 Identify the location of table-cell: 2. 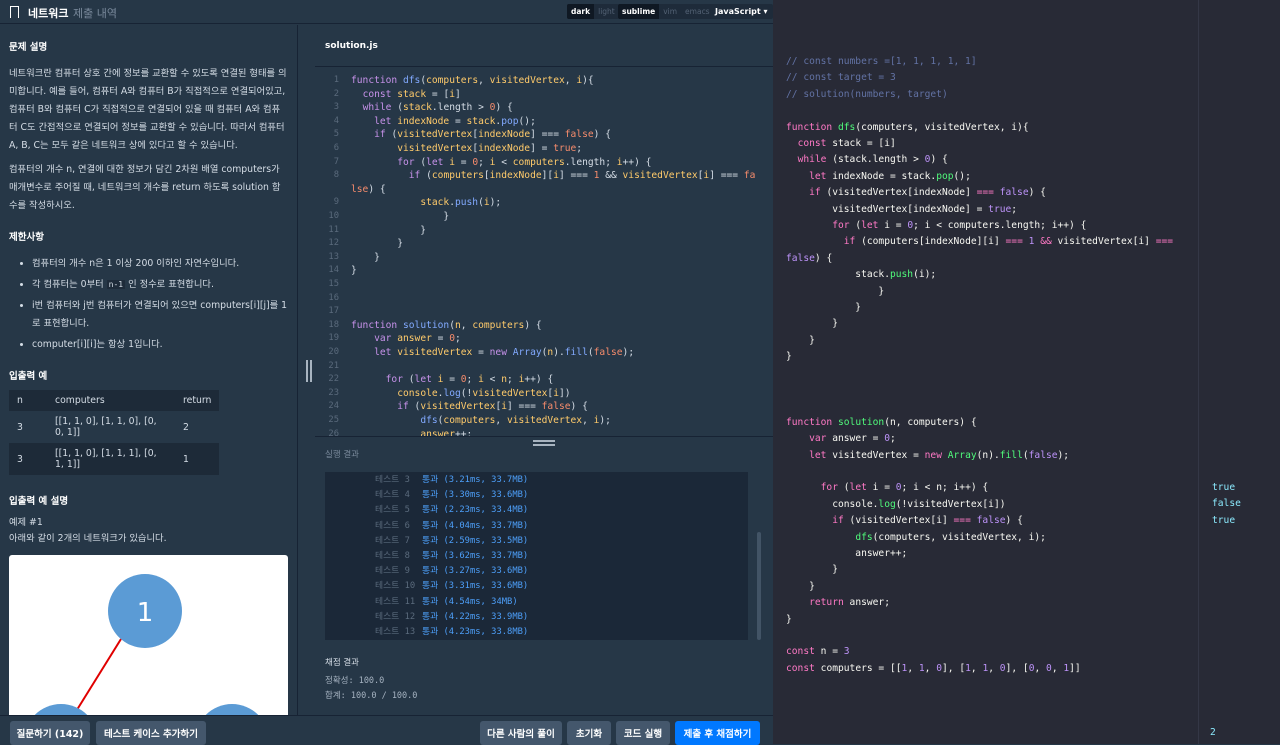
(186, 427).